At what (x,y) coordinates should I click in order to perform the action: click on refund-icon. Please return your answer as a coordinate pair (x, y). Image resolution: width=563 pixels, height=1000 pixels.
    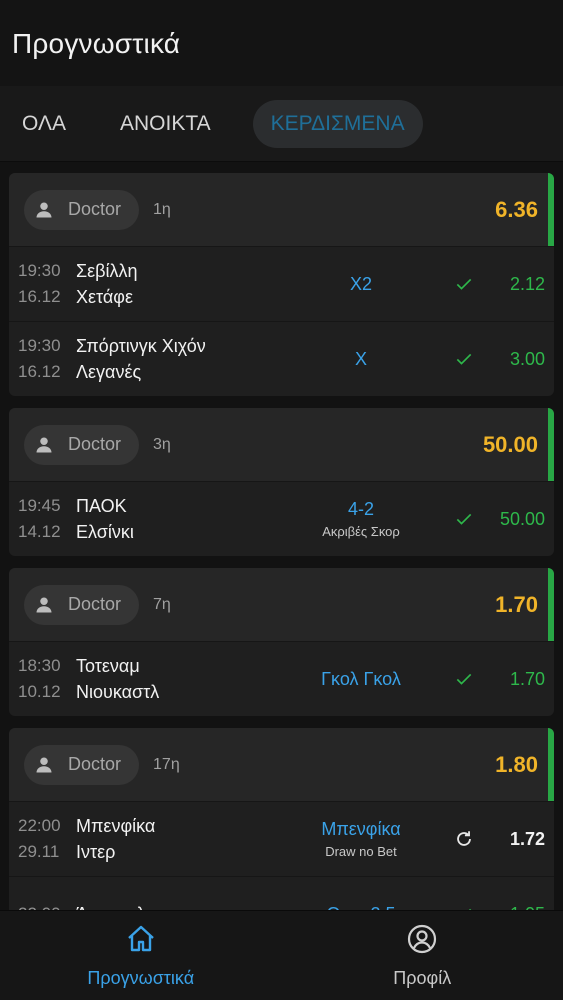
    Looking at the image, I should click on (464, 839).